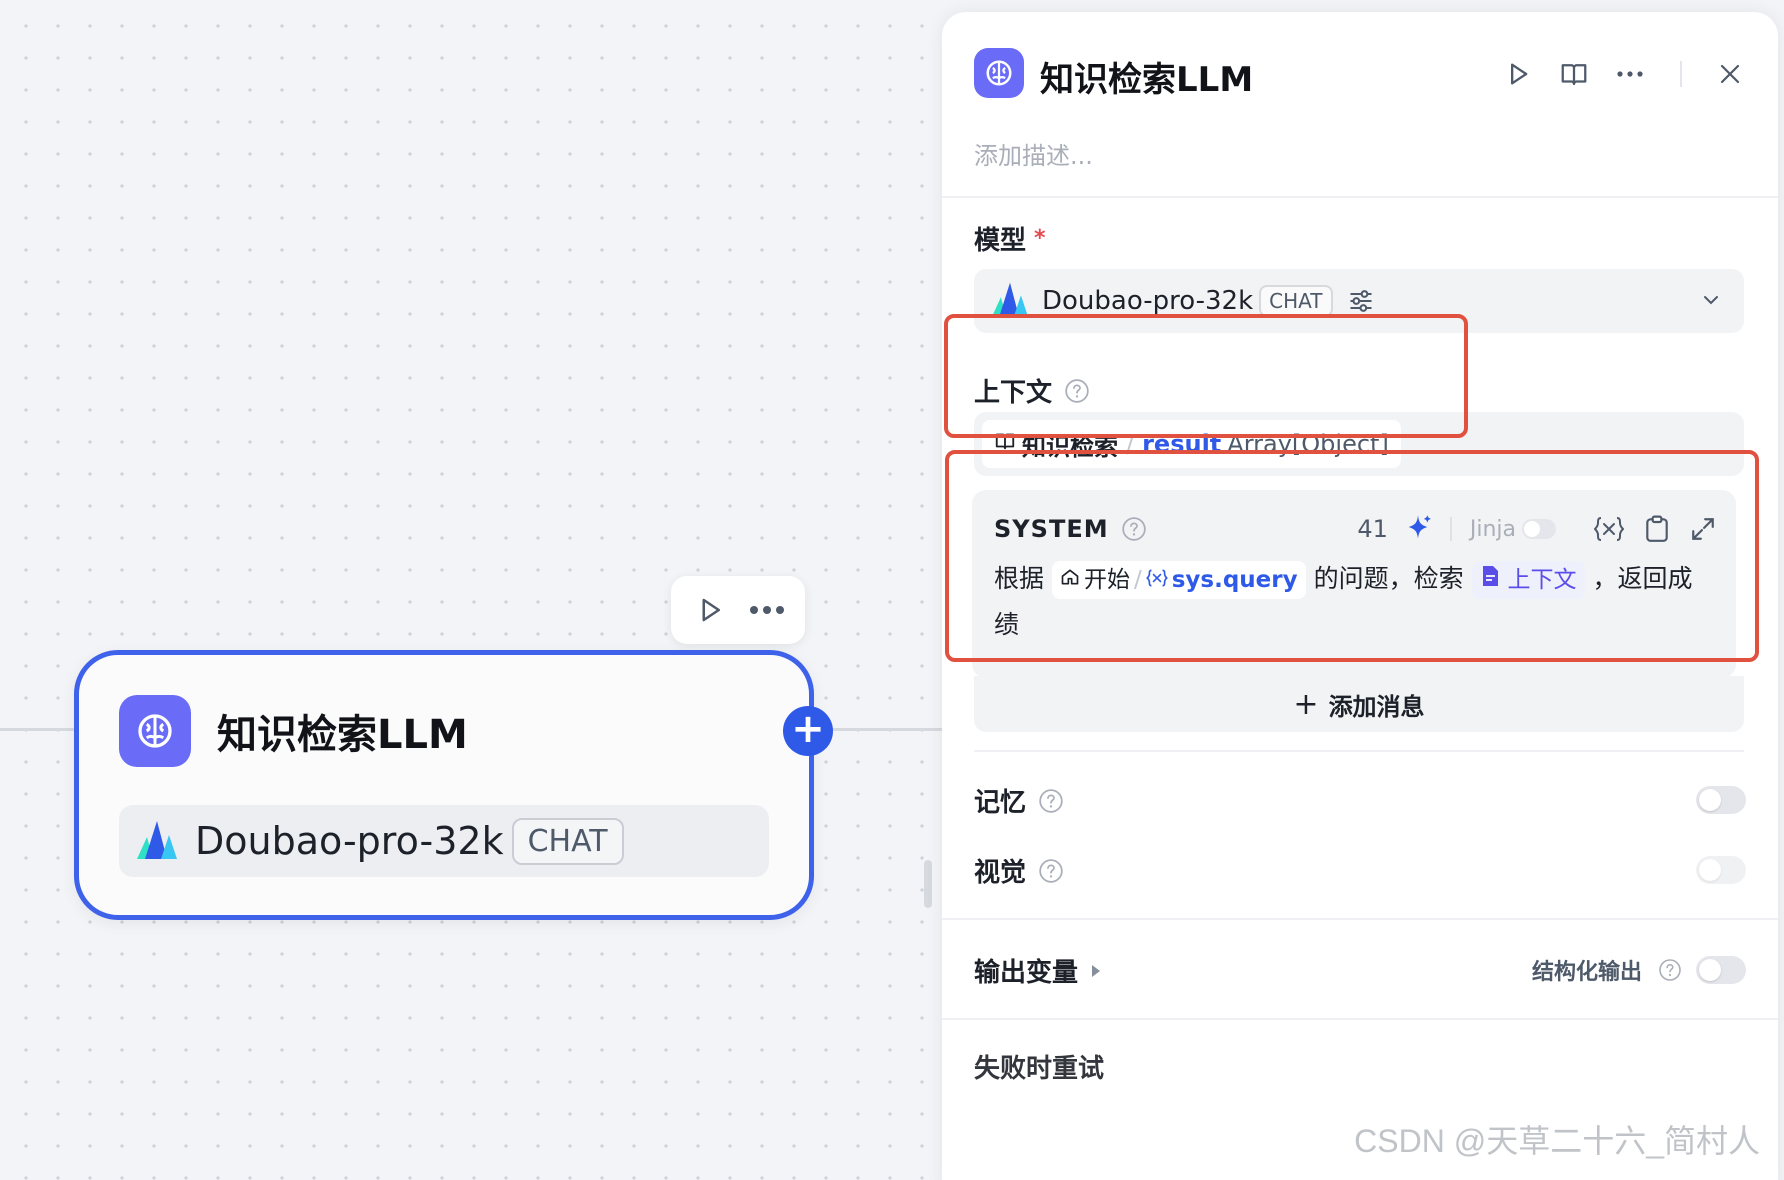 The height and width of the screenshot is (1180, 1784). I want to click on panel-actions, so click(1616, 74).